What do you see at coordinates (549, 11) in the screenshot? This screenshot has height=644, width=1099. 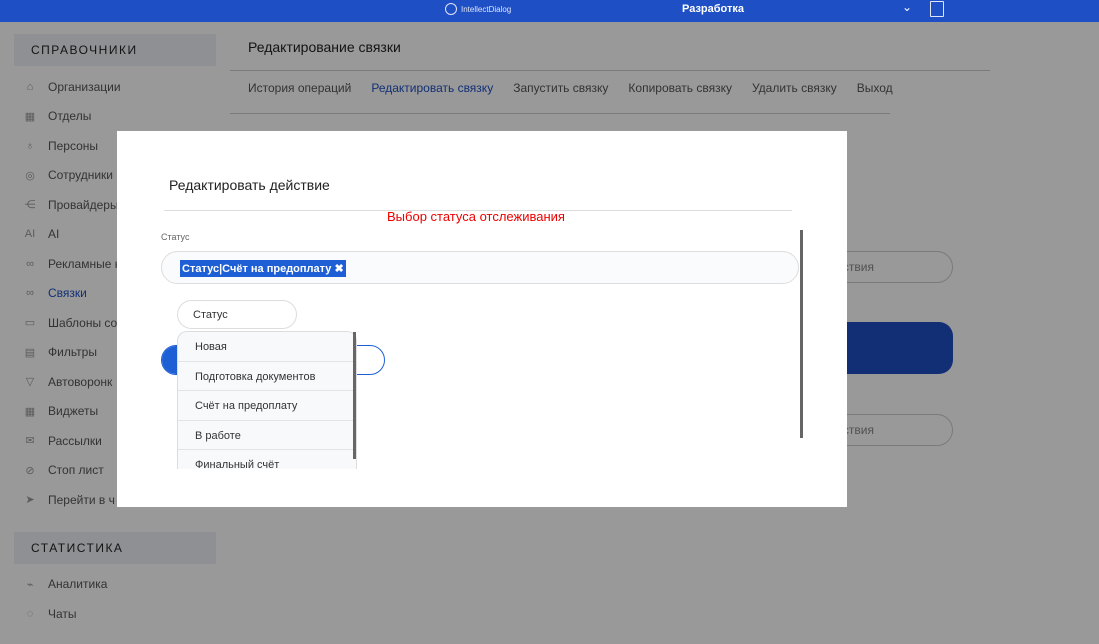 I see `top-bar: IntellectDialog Разработка ⌄` at bounding box center [549, 11].